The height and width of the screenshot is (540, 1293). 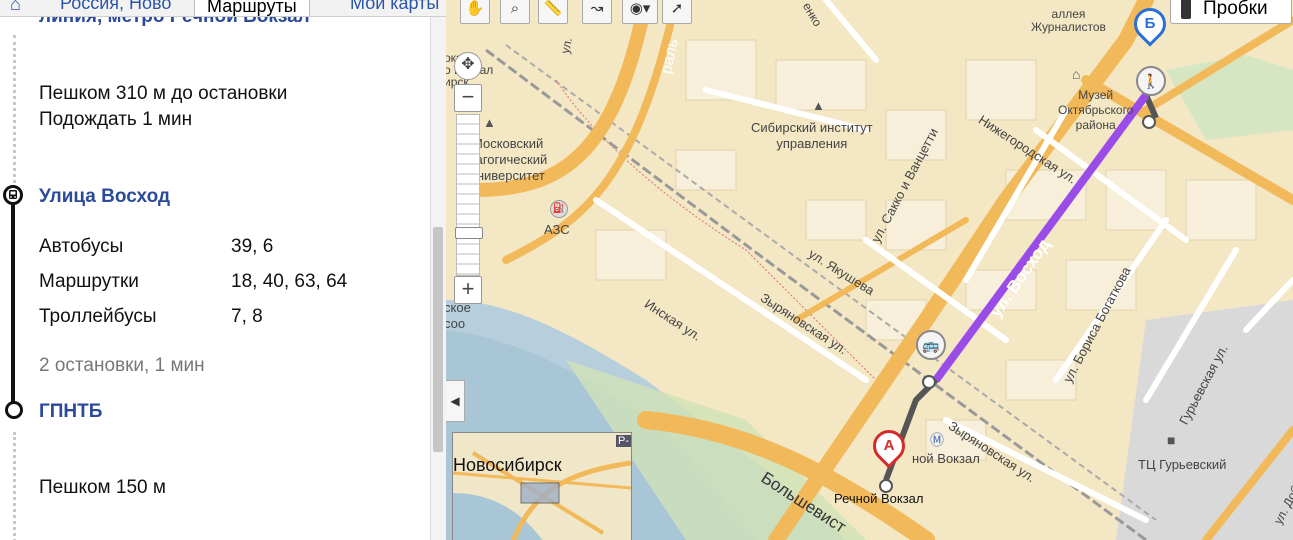 I want to click on minimap-label: Новосибирск, so click(x=507, y=465).